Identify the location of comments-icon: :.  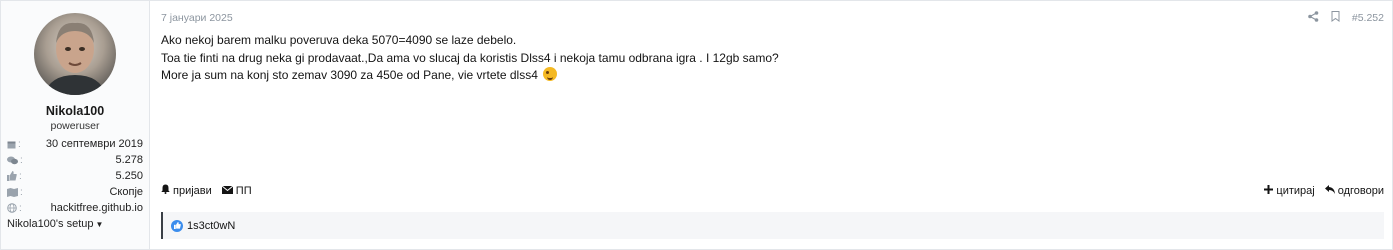
(15, 160).